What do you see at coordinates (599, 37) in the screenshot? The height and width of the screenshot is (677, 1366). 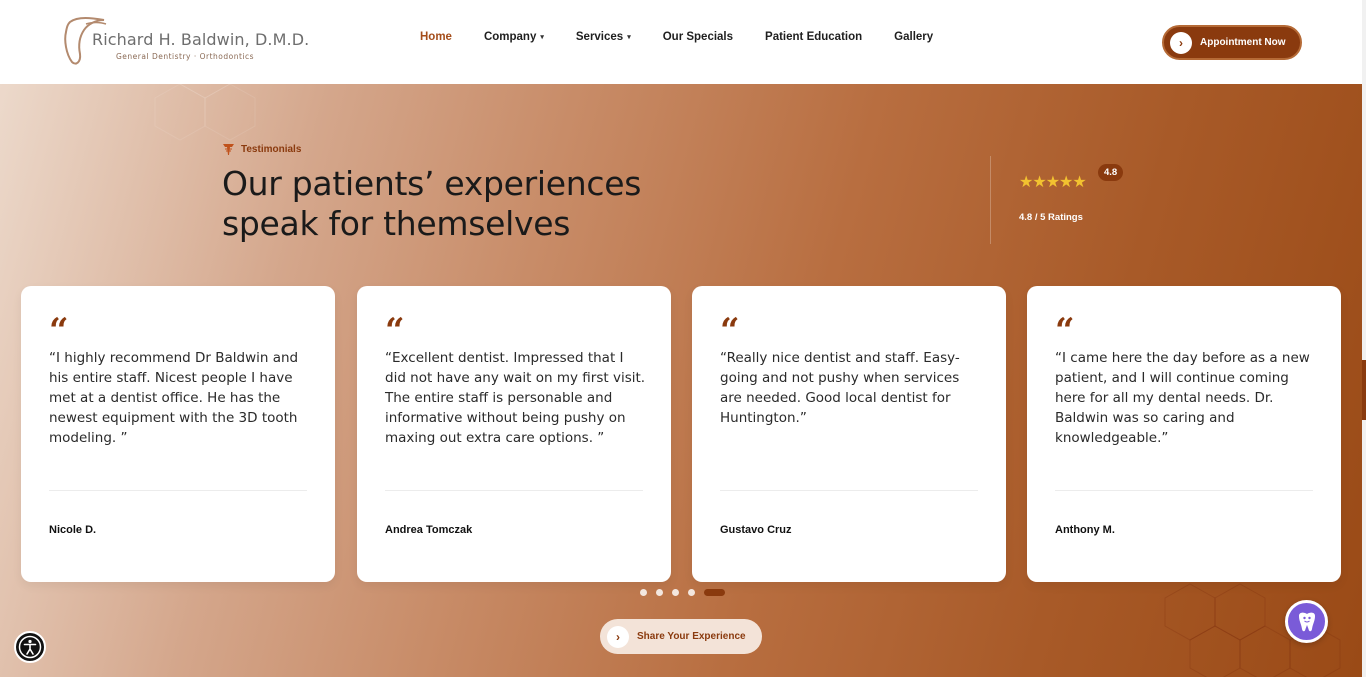 I see `nav-label: Services` at bounding box center [599, 37].